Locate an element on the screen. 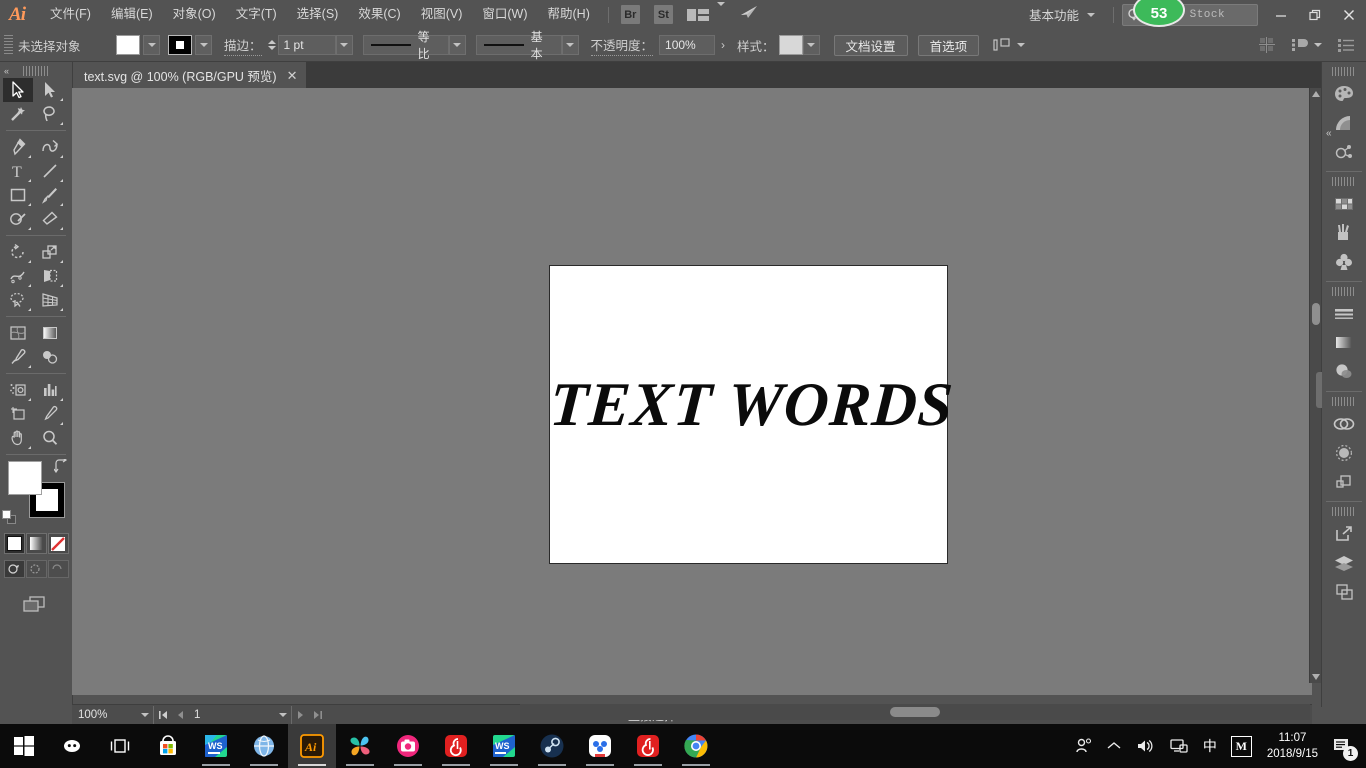 This screenshot has width=1366, height=768. curvature-tool is located at coordinates (50, 147).